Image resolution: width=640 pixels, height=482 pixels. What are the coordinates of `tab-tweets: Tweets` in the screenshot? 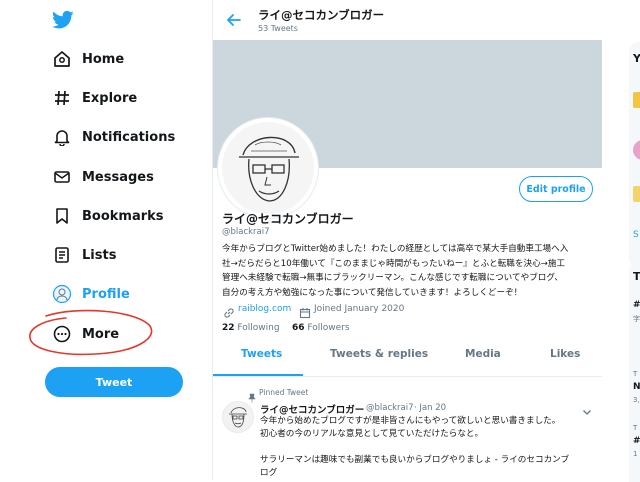 It's located at (261, 354).